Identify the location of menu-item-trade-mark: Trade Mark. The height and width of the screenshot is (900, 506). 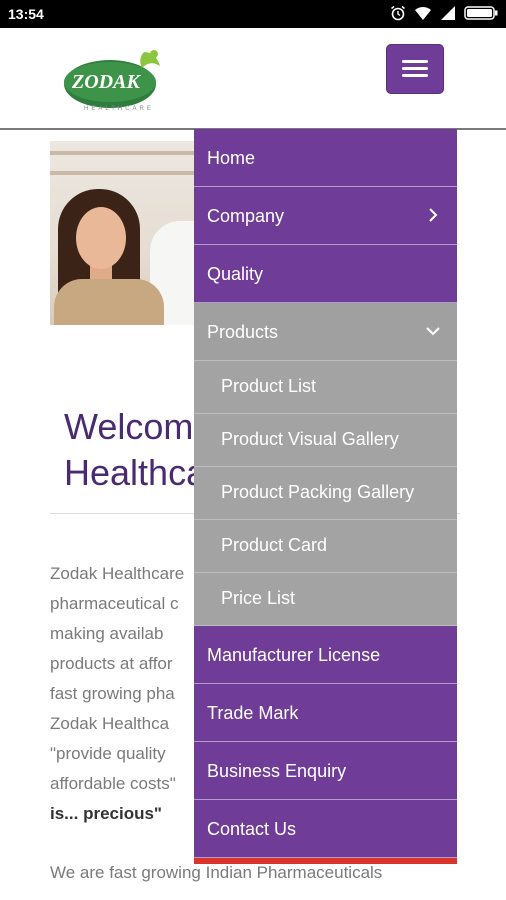
(325, 713).